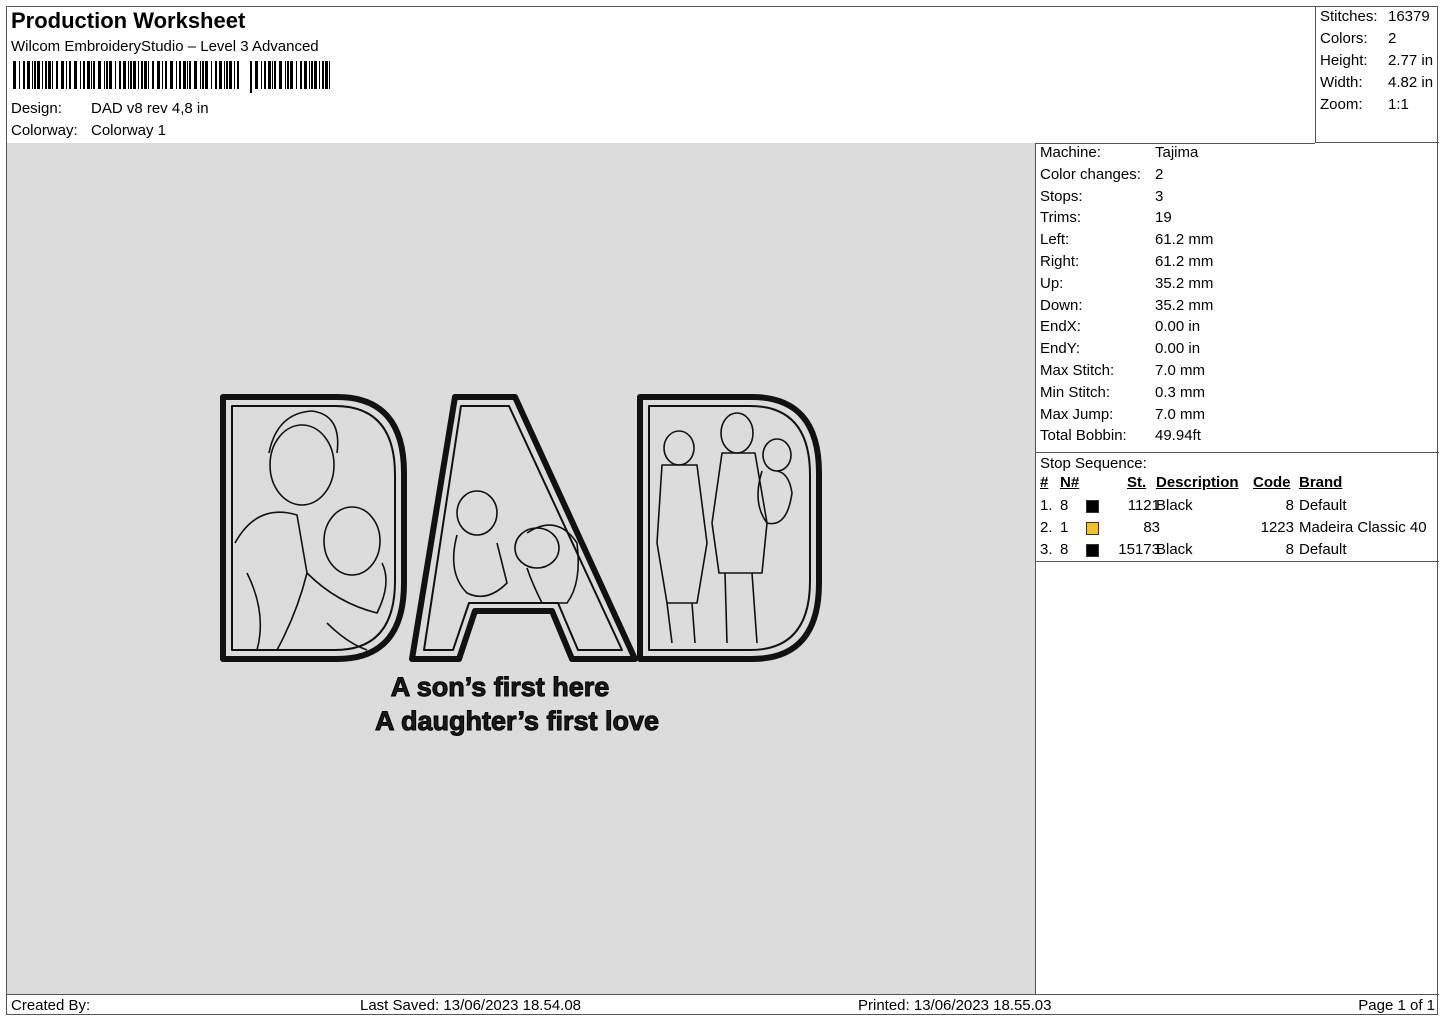 The image size is (1445, 1021). I want to click on letter-d-right, so click(729, 528).